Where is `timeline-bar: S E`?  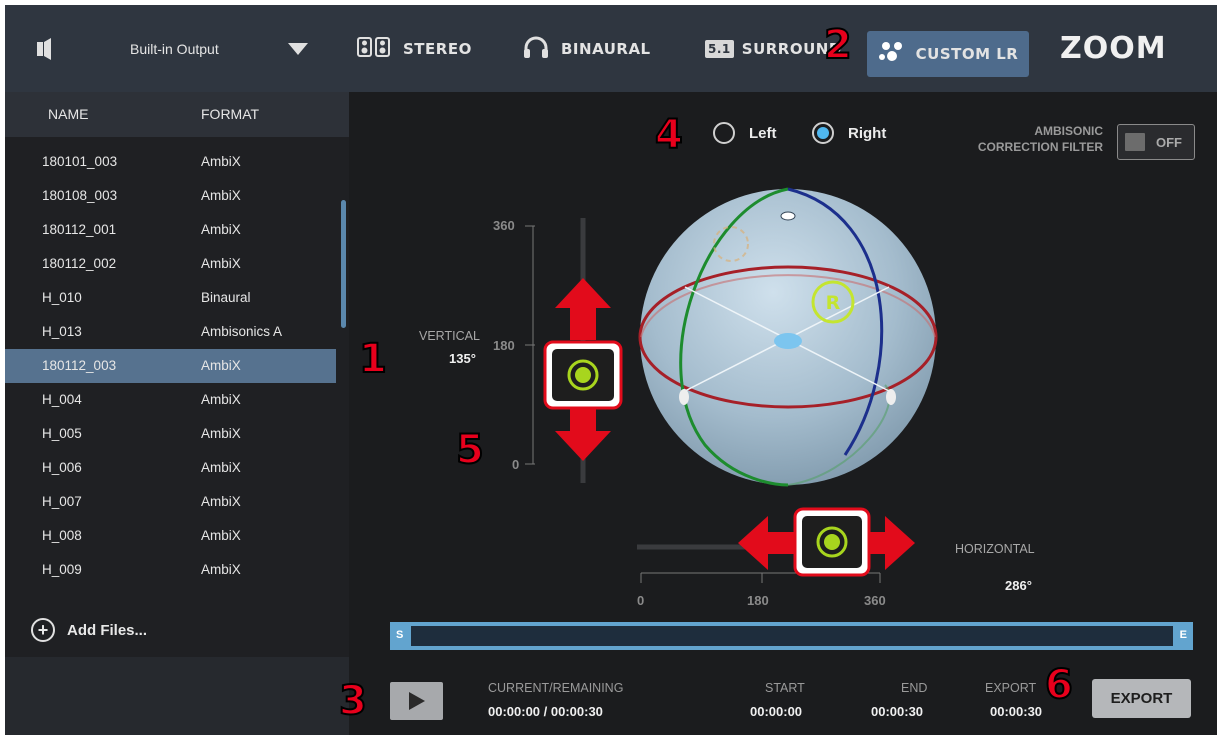 timeline-bar: S E is located at coordinates (791, 636).